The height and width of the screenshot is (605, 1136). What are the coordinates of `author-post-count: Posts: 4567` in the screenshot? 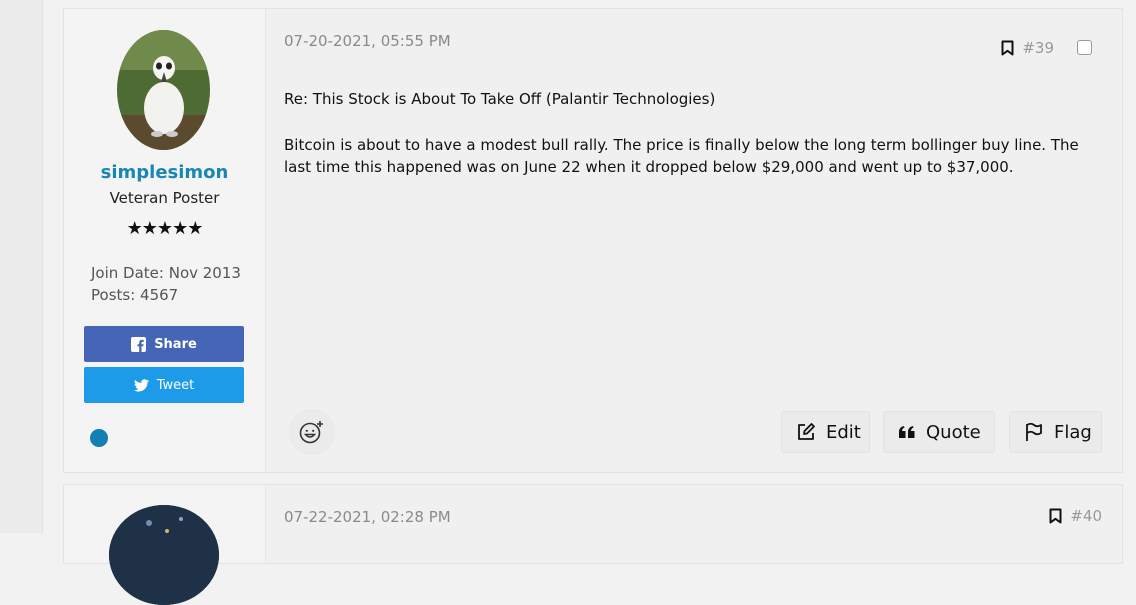 It's located at (135, 295).